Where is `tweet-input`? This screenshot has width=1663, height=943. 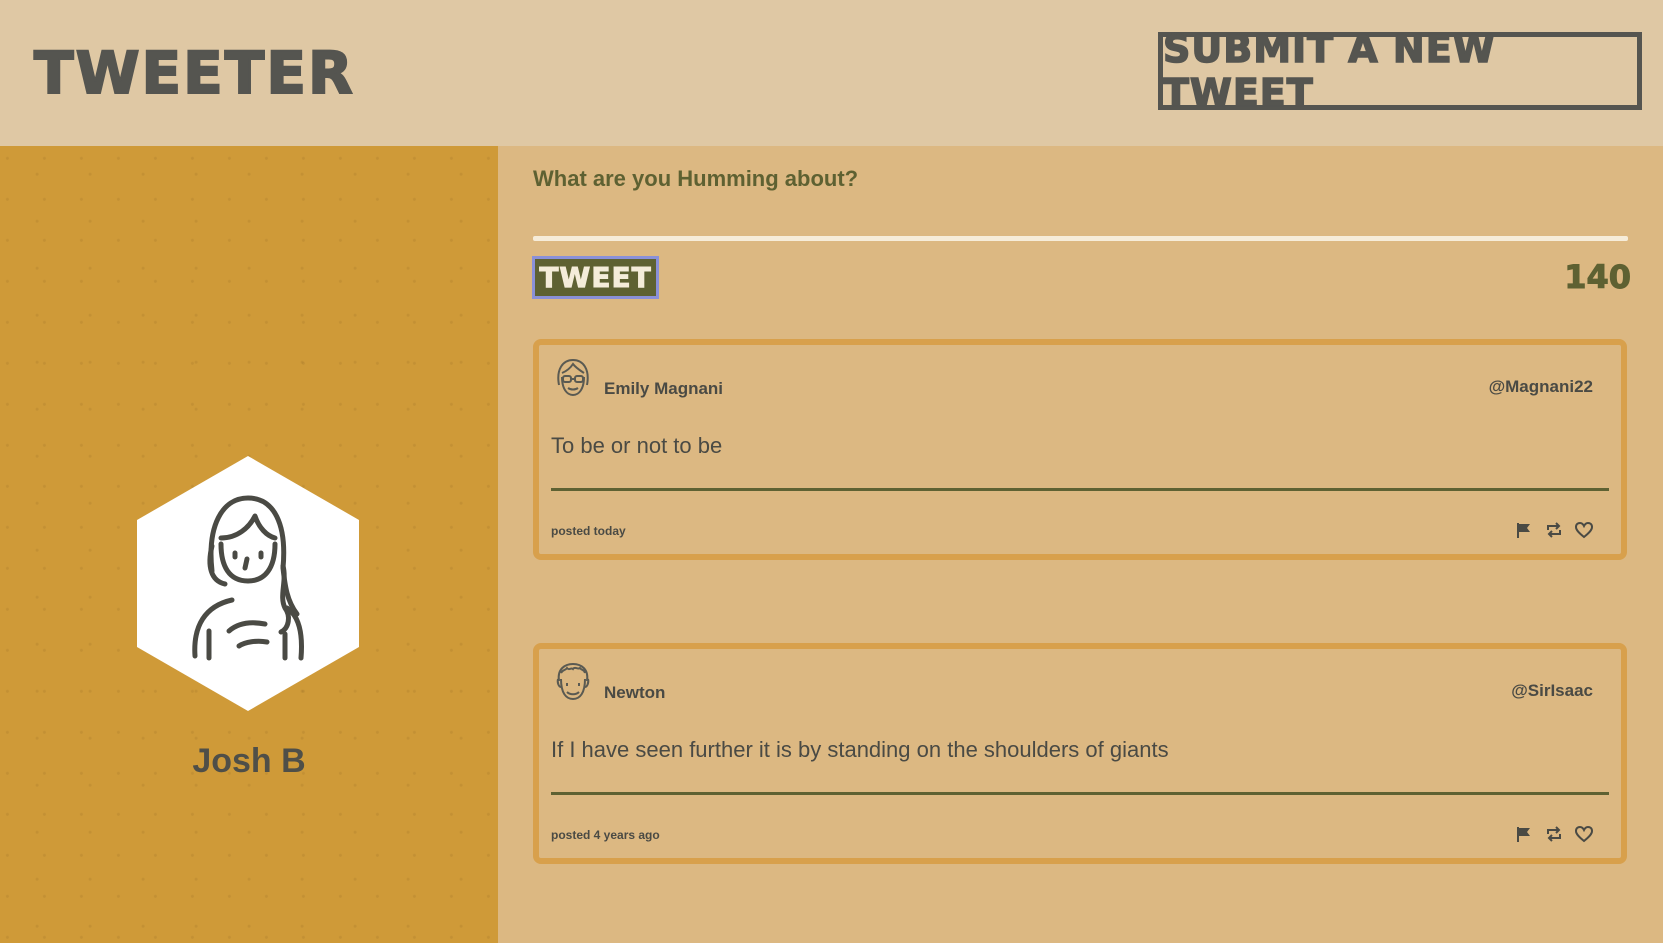 tweet-input is located at coordinates (1080, 238).